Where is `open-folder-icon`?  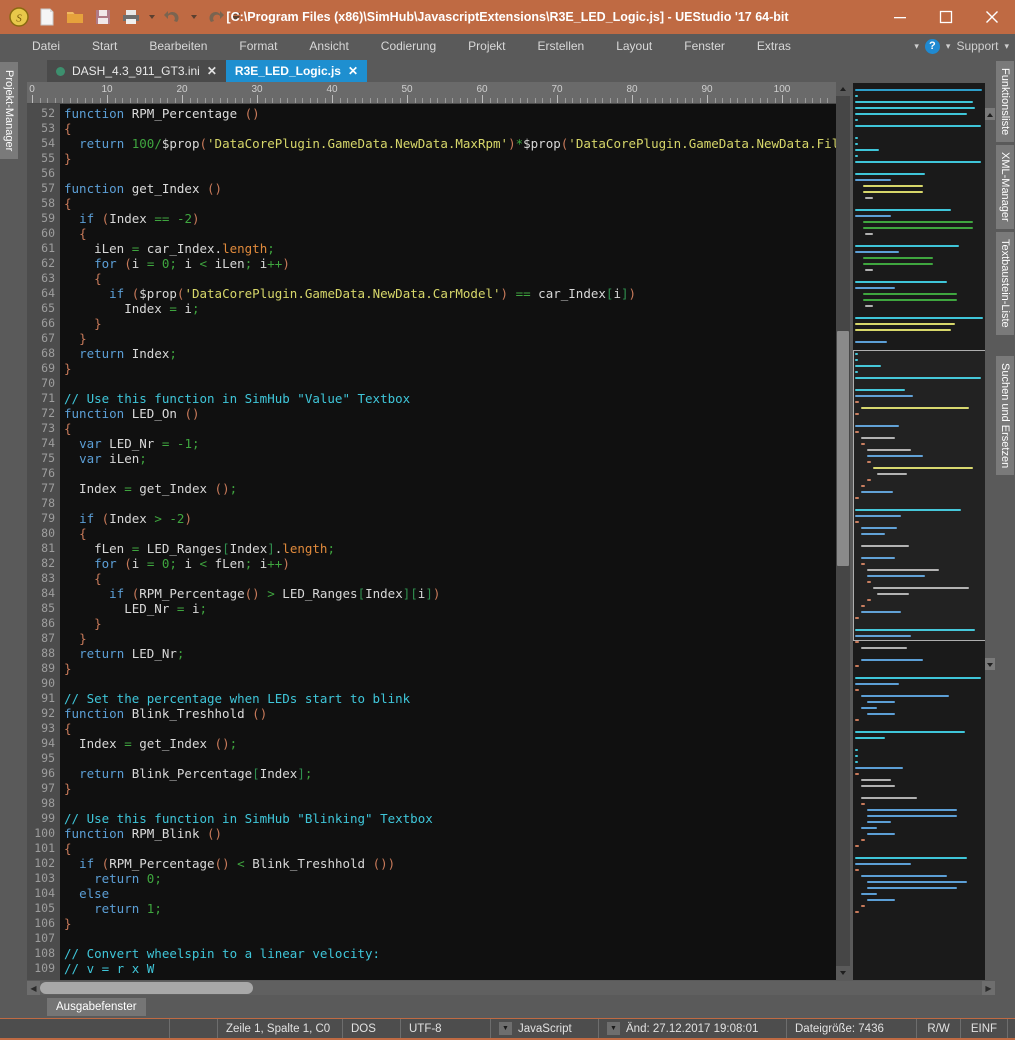 open-folder-icon is located at coordinates (75, 17).